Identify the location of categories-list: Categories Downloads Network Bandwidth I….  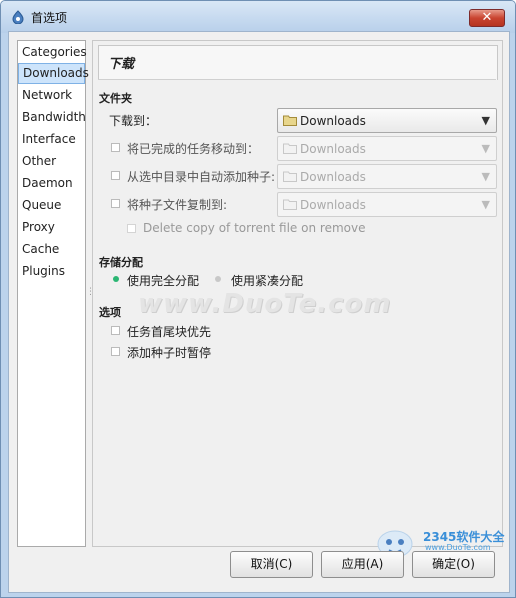
(53, 293).